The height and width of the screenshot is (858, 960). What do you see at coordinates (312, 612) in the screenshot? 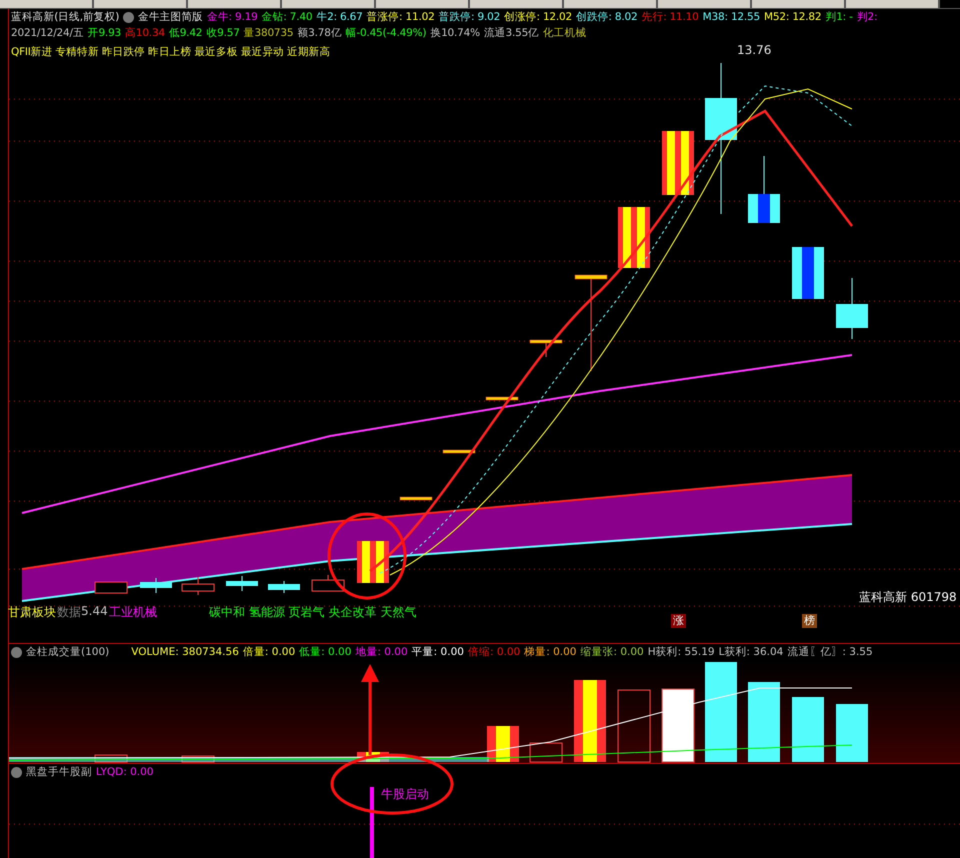
I see `concept-label: 碳中和 氢能源 页岩气 央企改革 天然气` at bounding box center [312, 612].